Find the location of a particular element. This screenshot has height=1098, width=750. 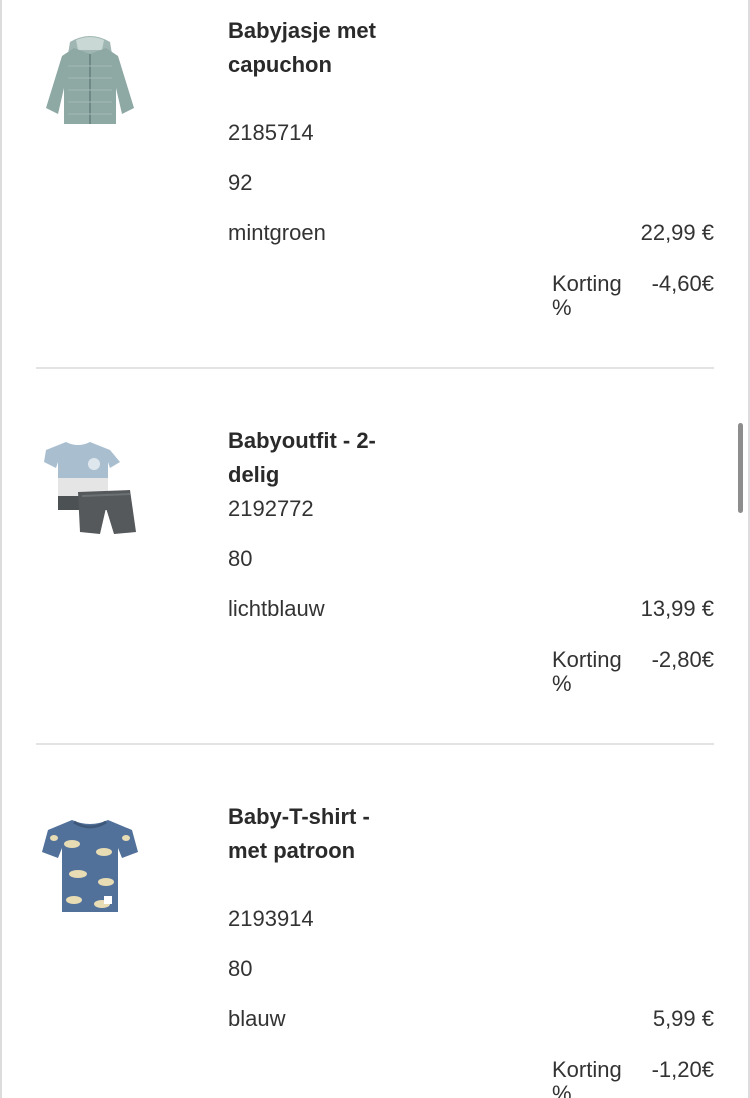

discount-value: -1,20€ is located at coordinates (682, 1069).